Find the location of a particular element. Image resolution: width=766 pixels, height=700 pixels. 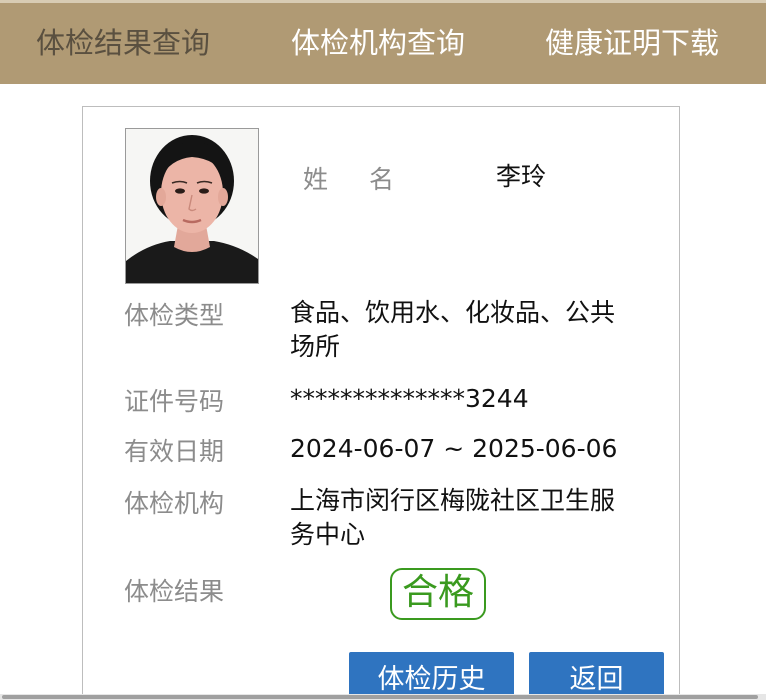

scrollbar-thumb is located at coordinates (380, 697).